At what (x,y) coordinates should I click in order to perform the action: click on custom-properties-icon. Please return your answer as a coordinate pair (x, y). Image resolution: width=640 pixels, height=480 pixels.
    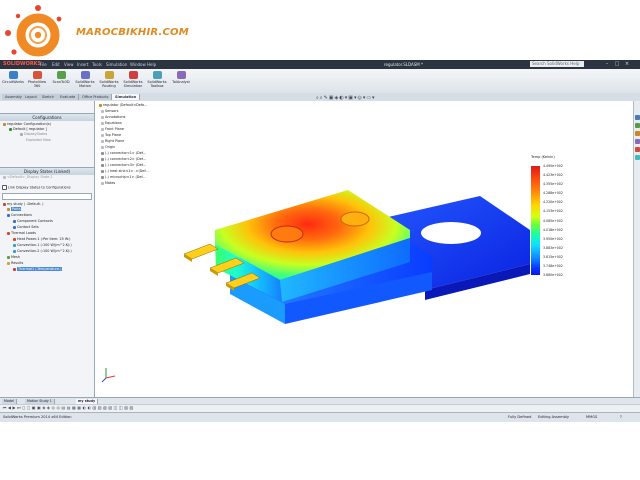
    Looking at the image, I should click on (637, 157).